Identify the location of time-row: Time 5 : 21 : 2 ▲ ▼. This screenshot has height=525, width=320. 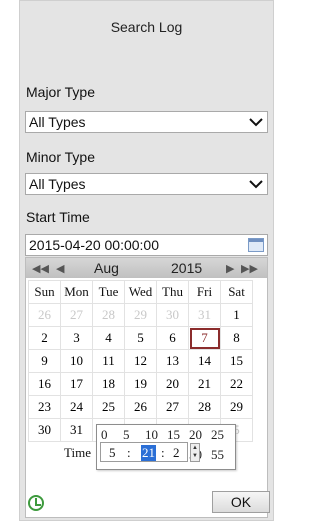
(146, 453).